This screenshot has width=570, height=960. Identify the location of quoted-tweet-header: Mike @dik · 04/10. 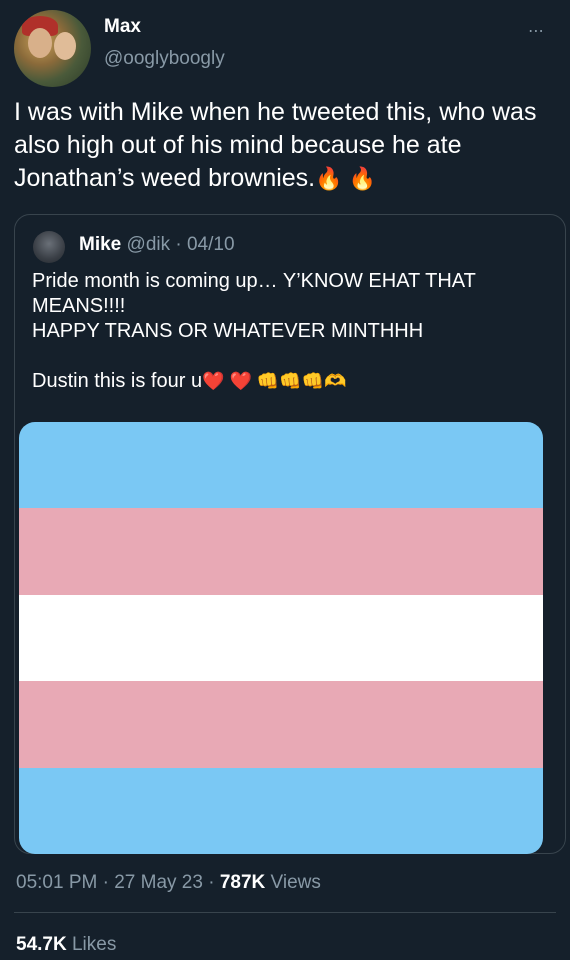
(157, 245).